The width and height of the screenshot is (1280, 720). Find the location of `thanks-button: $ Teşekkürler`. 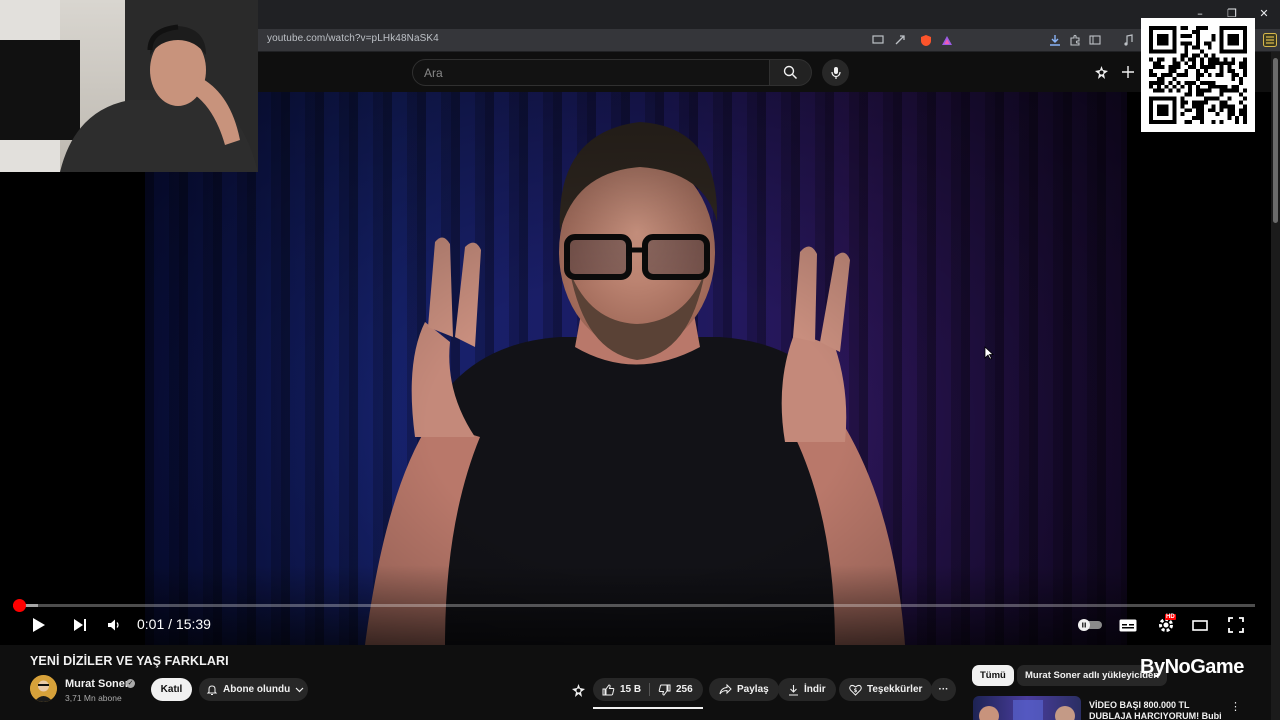

thanks-button: $ Teşekkürler is located at coordinates (886, 689).